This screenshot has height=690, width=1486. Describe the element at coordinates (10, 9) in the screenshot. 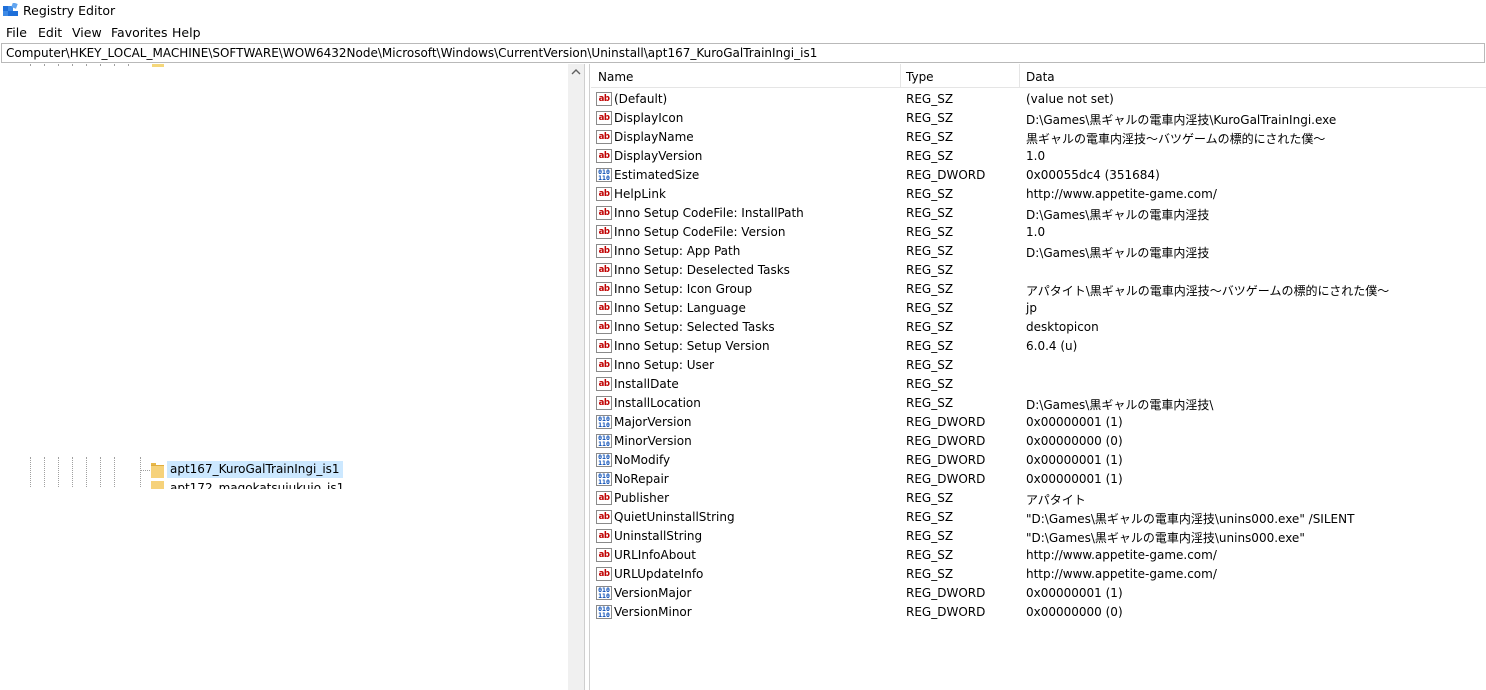

I see `regedit-icon` at that location.